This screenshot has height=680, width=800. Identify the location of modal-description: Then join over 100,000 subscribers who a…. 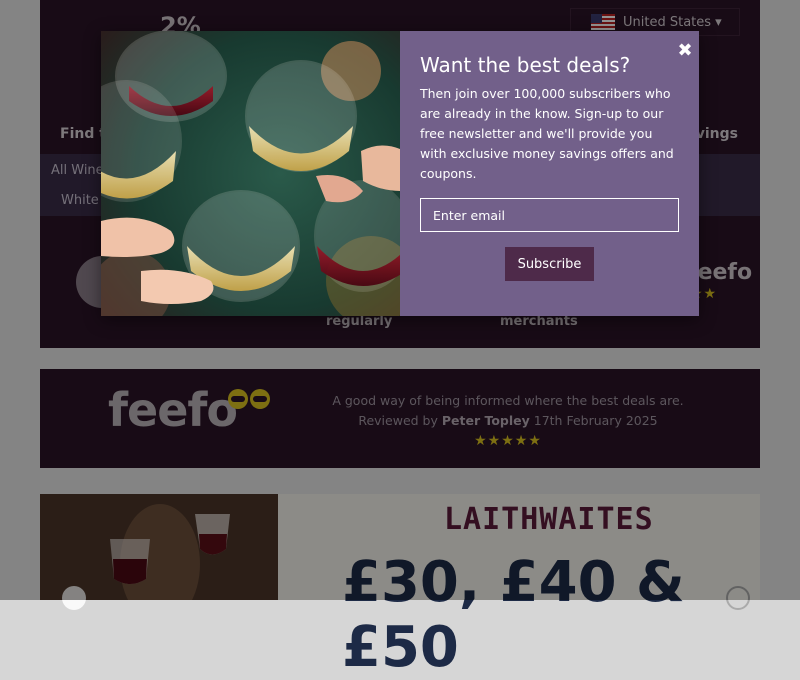
(547, 133).